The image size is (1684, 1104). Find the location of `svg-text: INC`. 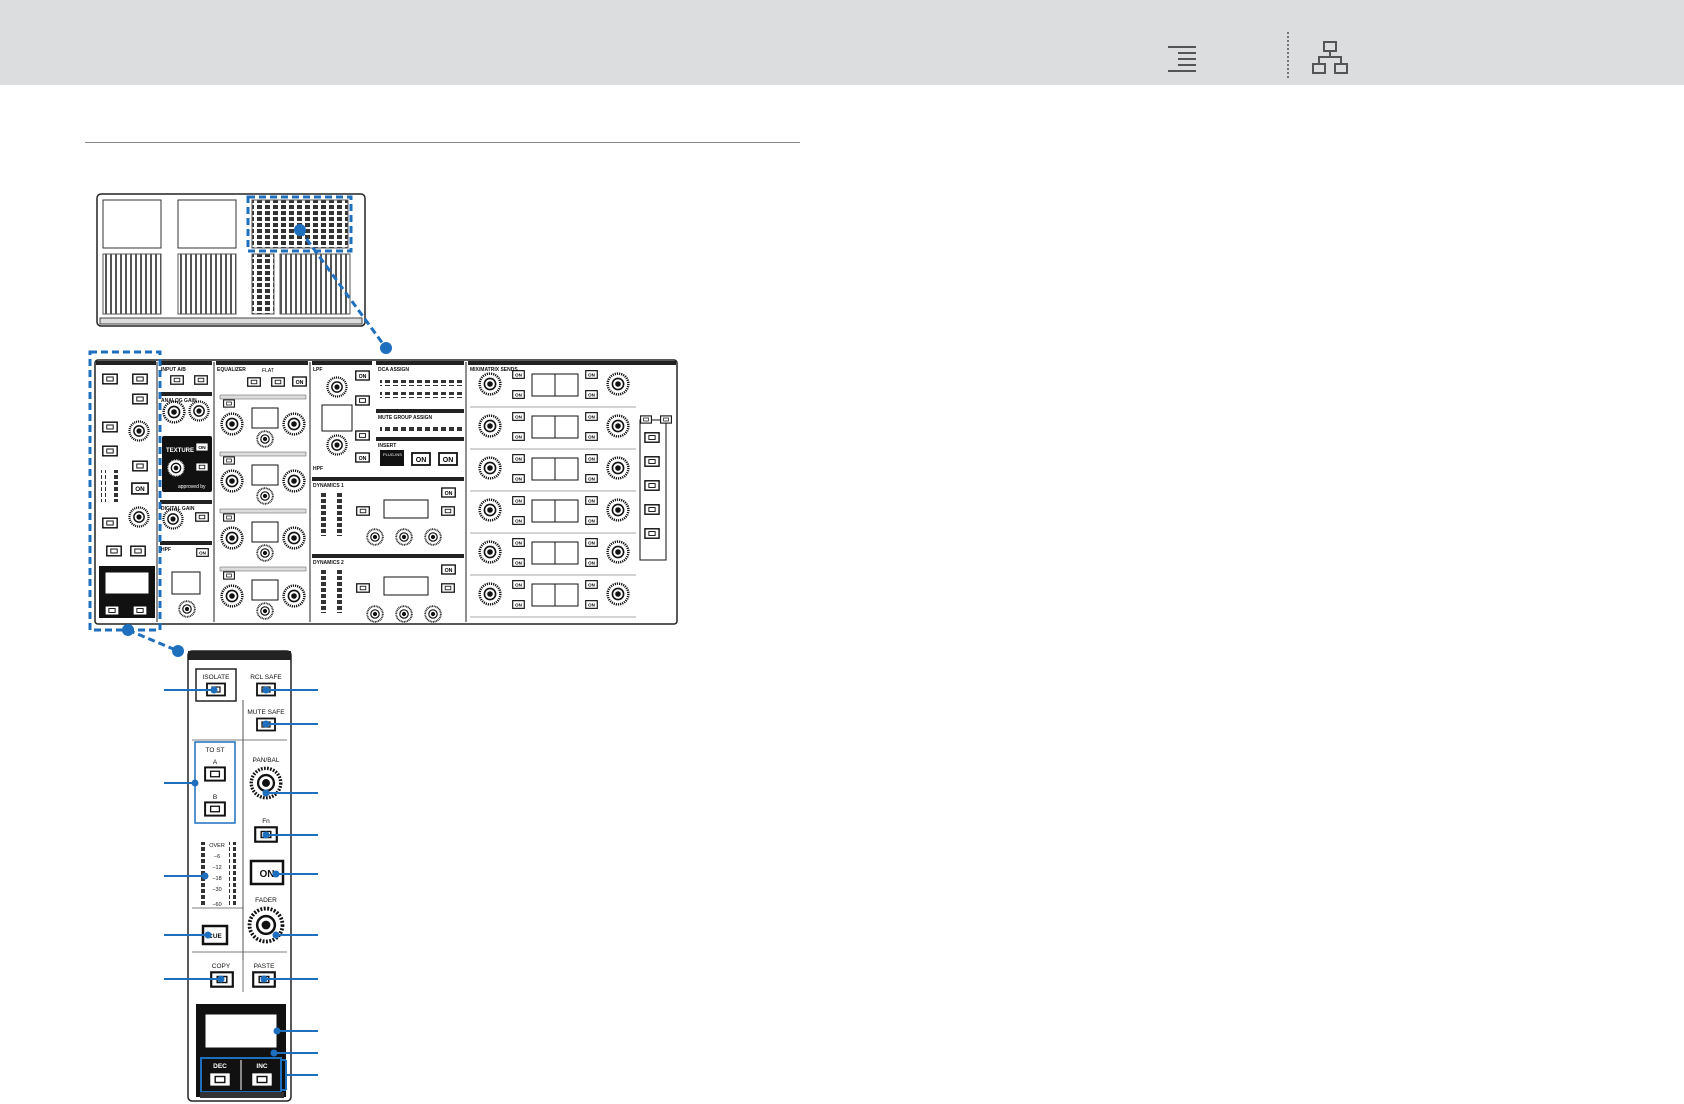

svg-text: INC is located at coordinates (262, 1066).